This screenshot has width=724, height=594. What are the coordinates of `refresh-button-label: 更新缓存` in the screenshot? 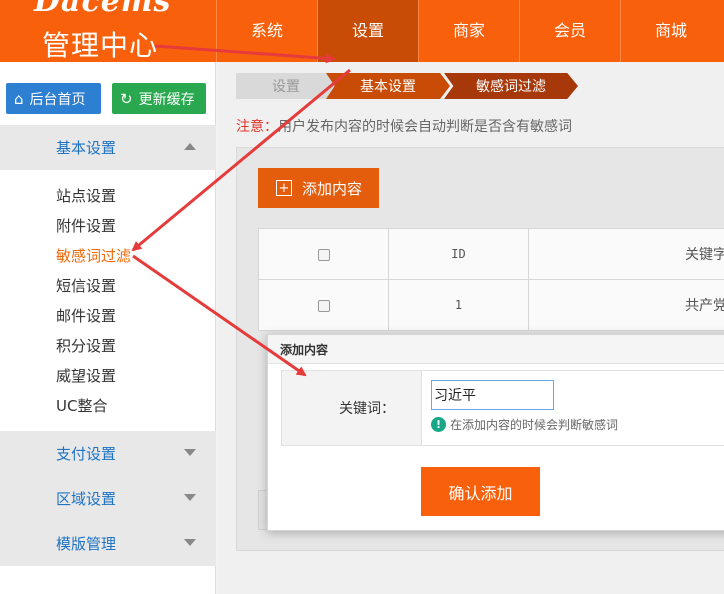 It's located at (166, 99).